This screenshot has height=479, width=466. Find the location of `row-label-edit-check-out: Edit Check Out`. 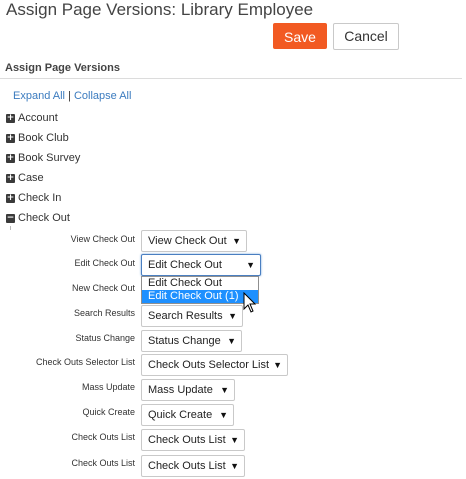

row-label-edit-check-out: Edit Check Out is located at coordinates (104, 263).